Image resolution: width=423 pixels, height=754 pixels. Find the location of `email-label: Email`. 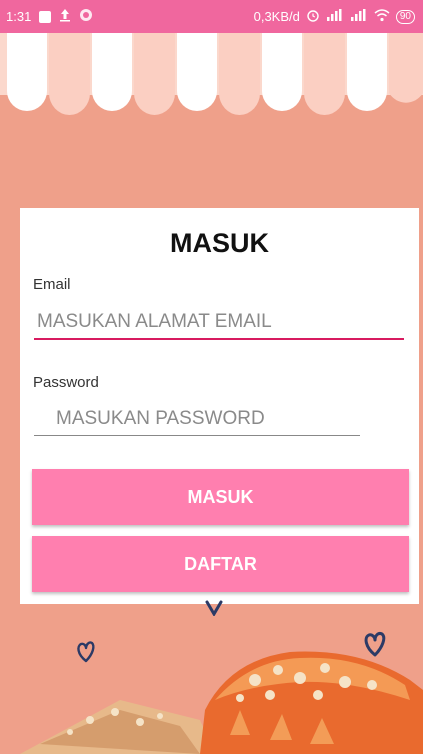

email-label: Email is located at coordinates (52, 284).